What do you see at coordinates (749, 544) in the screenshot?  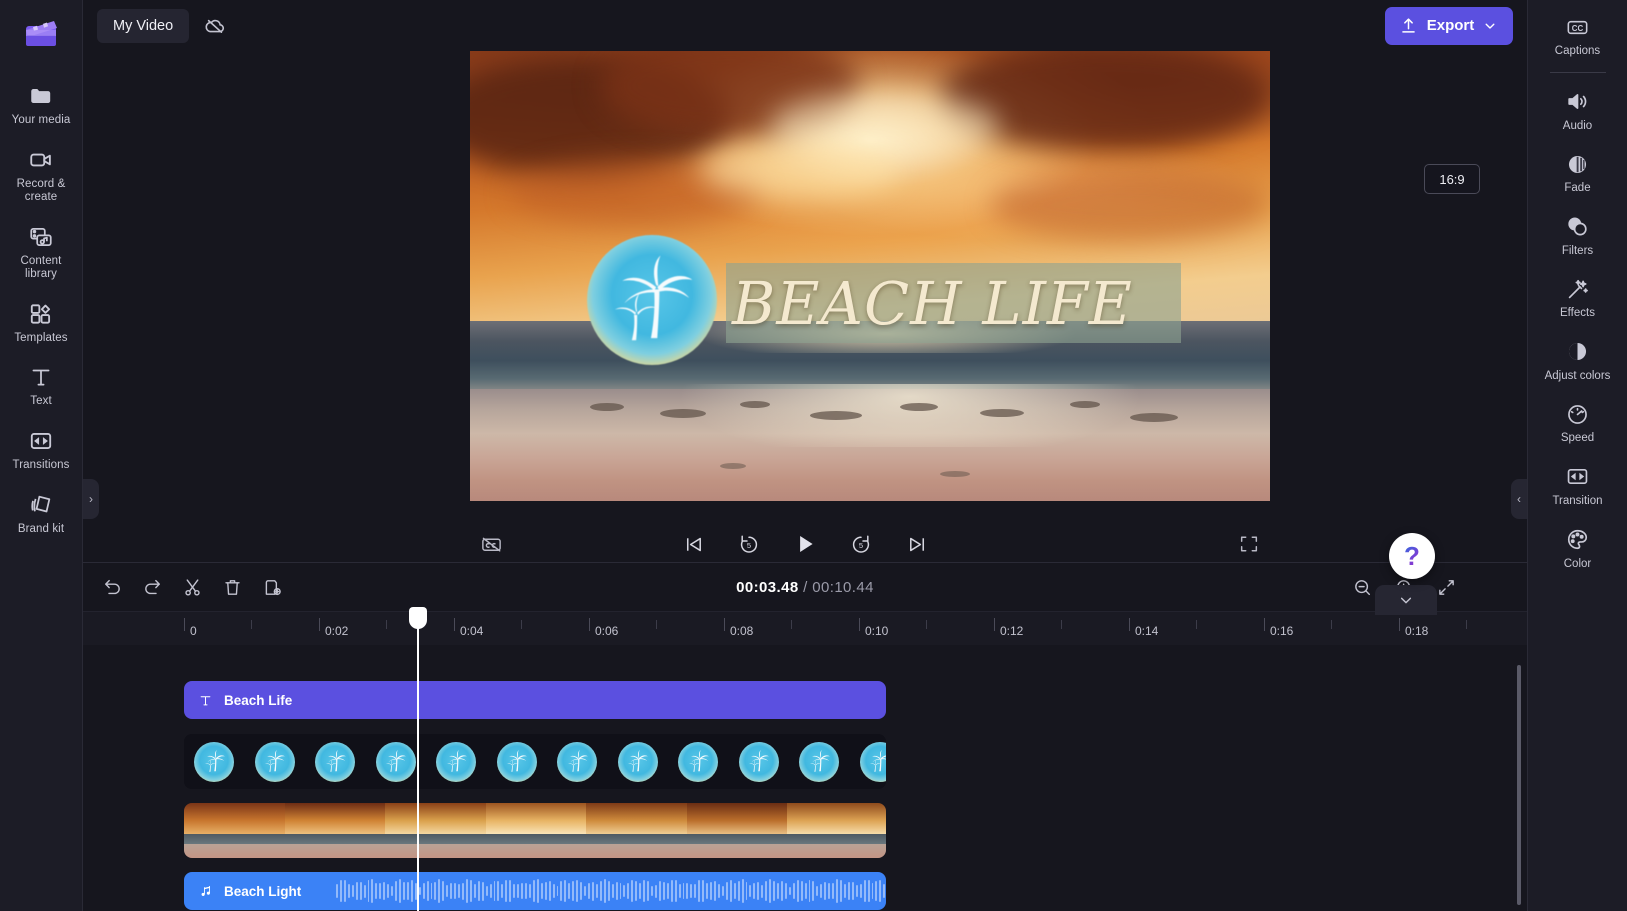 I see `rewind-5-button: 5` at bounding box center [749, 544].